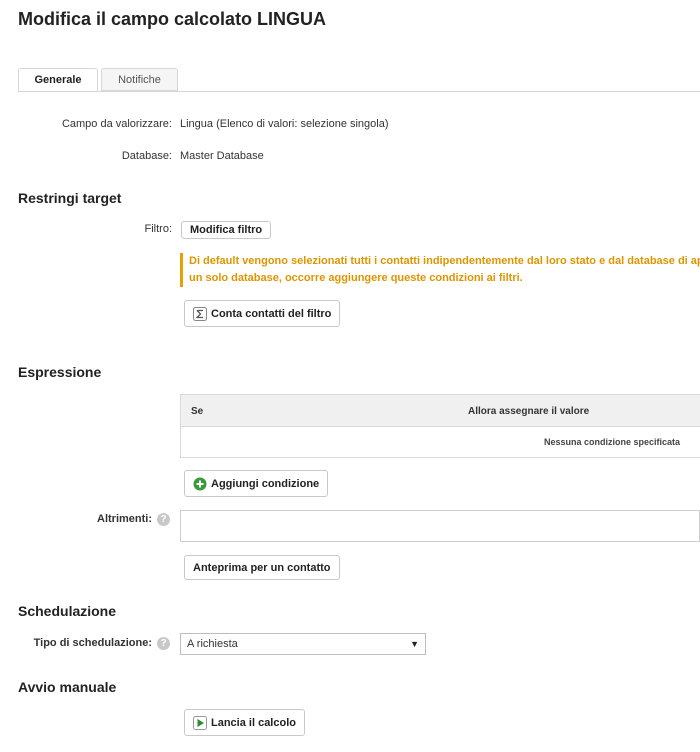 The image size is (700, 752). Describe the element at coordinates (92, 643) in the screenshot. I see `schedule-type-label: Tipo di schedulazione:` at that location.